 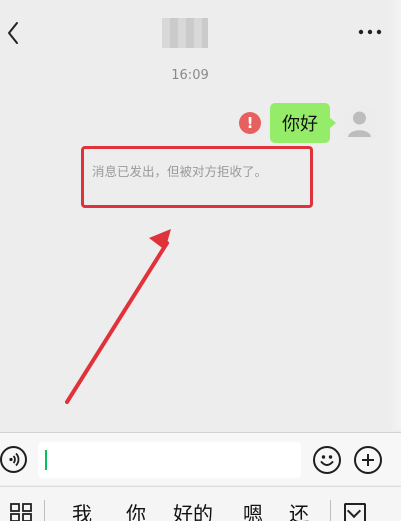 I want to click on keyboard-suggestion: 你, so click(x=136, y=509).